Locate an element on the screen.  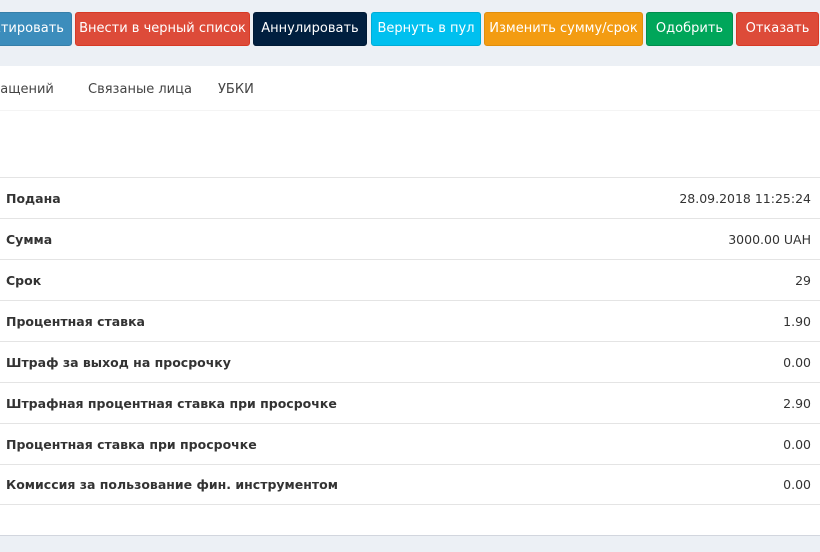
table-row-term: Срок 29 is located at coordinates (410, 279).